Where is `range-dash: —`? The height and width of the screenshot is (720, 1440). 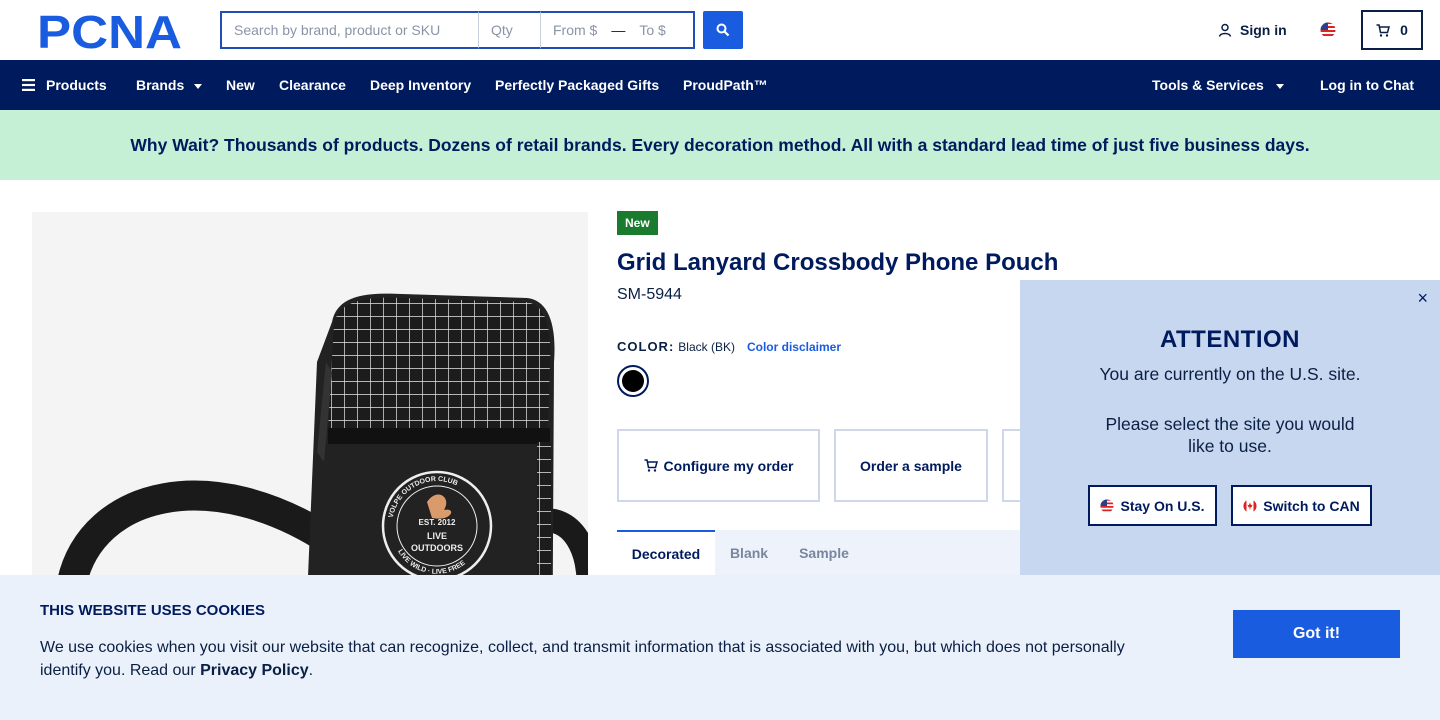 range-dash: — is located at coordinates (618, 30).